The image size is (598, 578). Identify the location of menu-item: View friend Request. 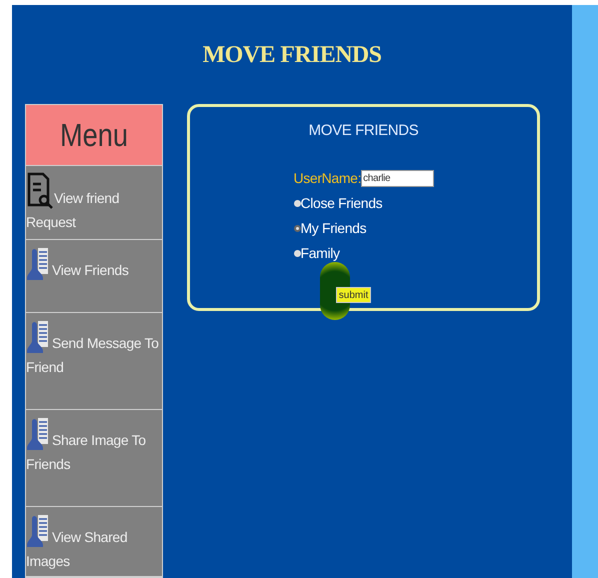
(94, 203).